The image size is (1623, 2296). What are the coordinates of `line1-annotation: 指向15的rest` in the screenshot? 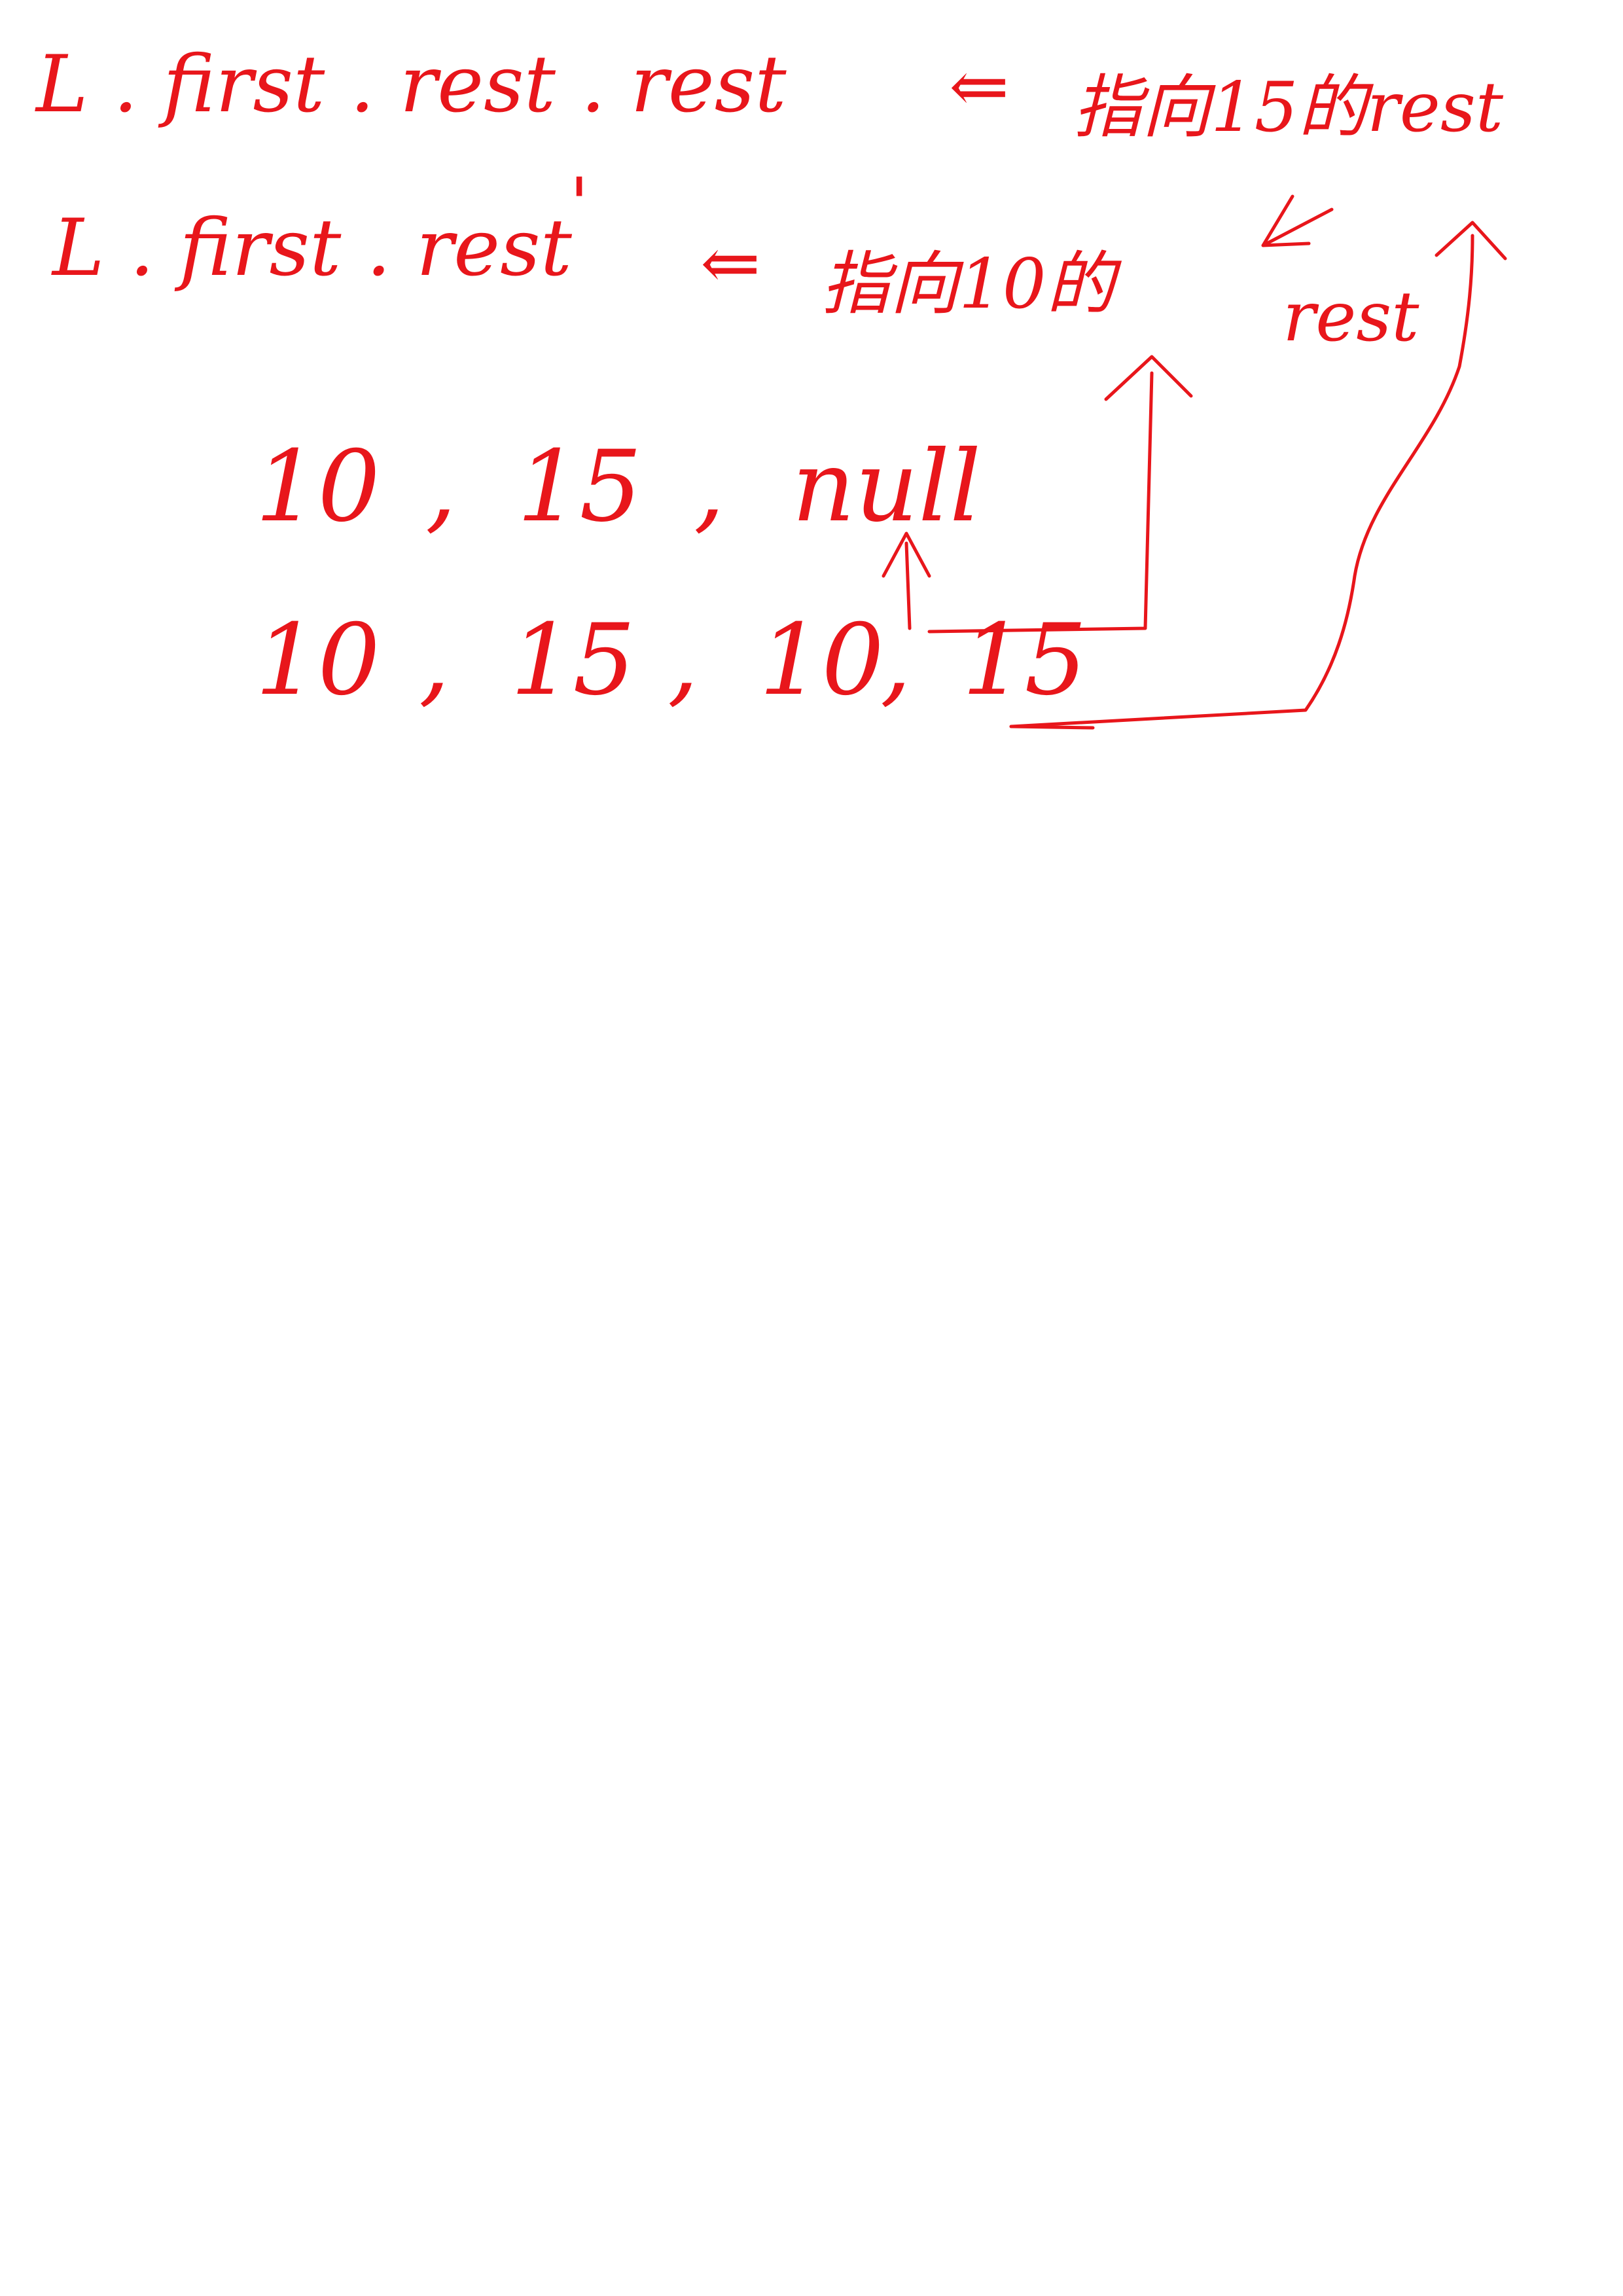 It's located at (1288, 107).